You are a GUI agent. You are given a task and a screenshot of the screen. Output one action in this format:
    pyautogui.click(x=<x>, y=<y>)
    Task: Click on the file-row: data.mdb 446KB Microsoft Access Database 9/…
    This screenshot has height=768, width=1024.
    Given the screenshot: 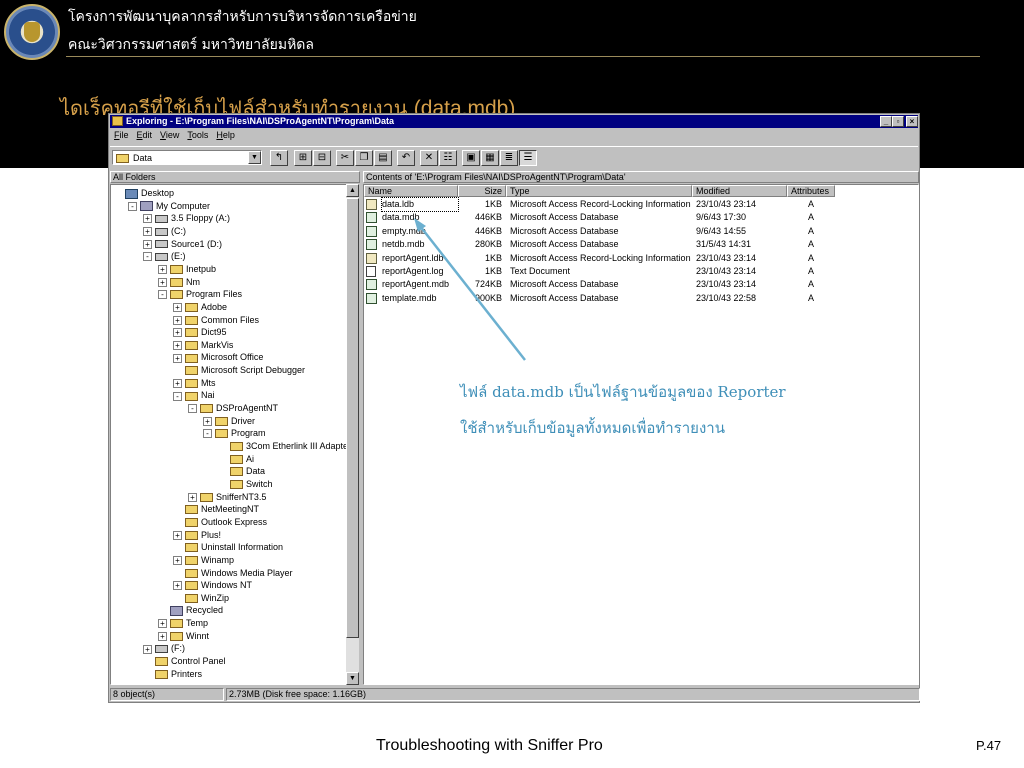 What is the action you would take?
    pyautogui.click(x=641, y=217)
    